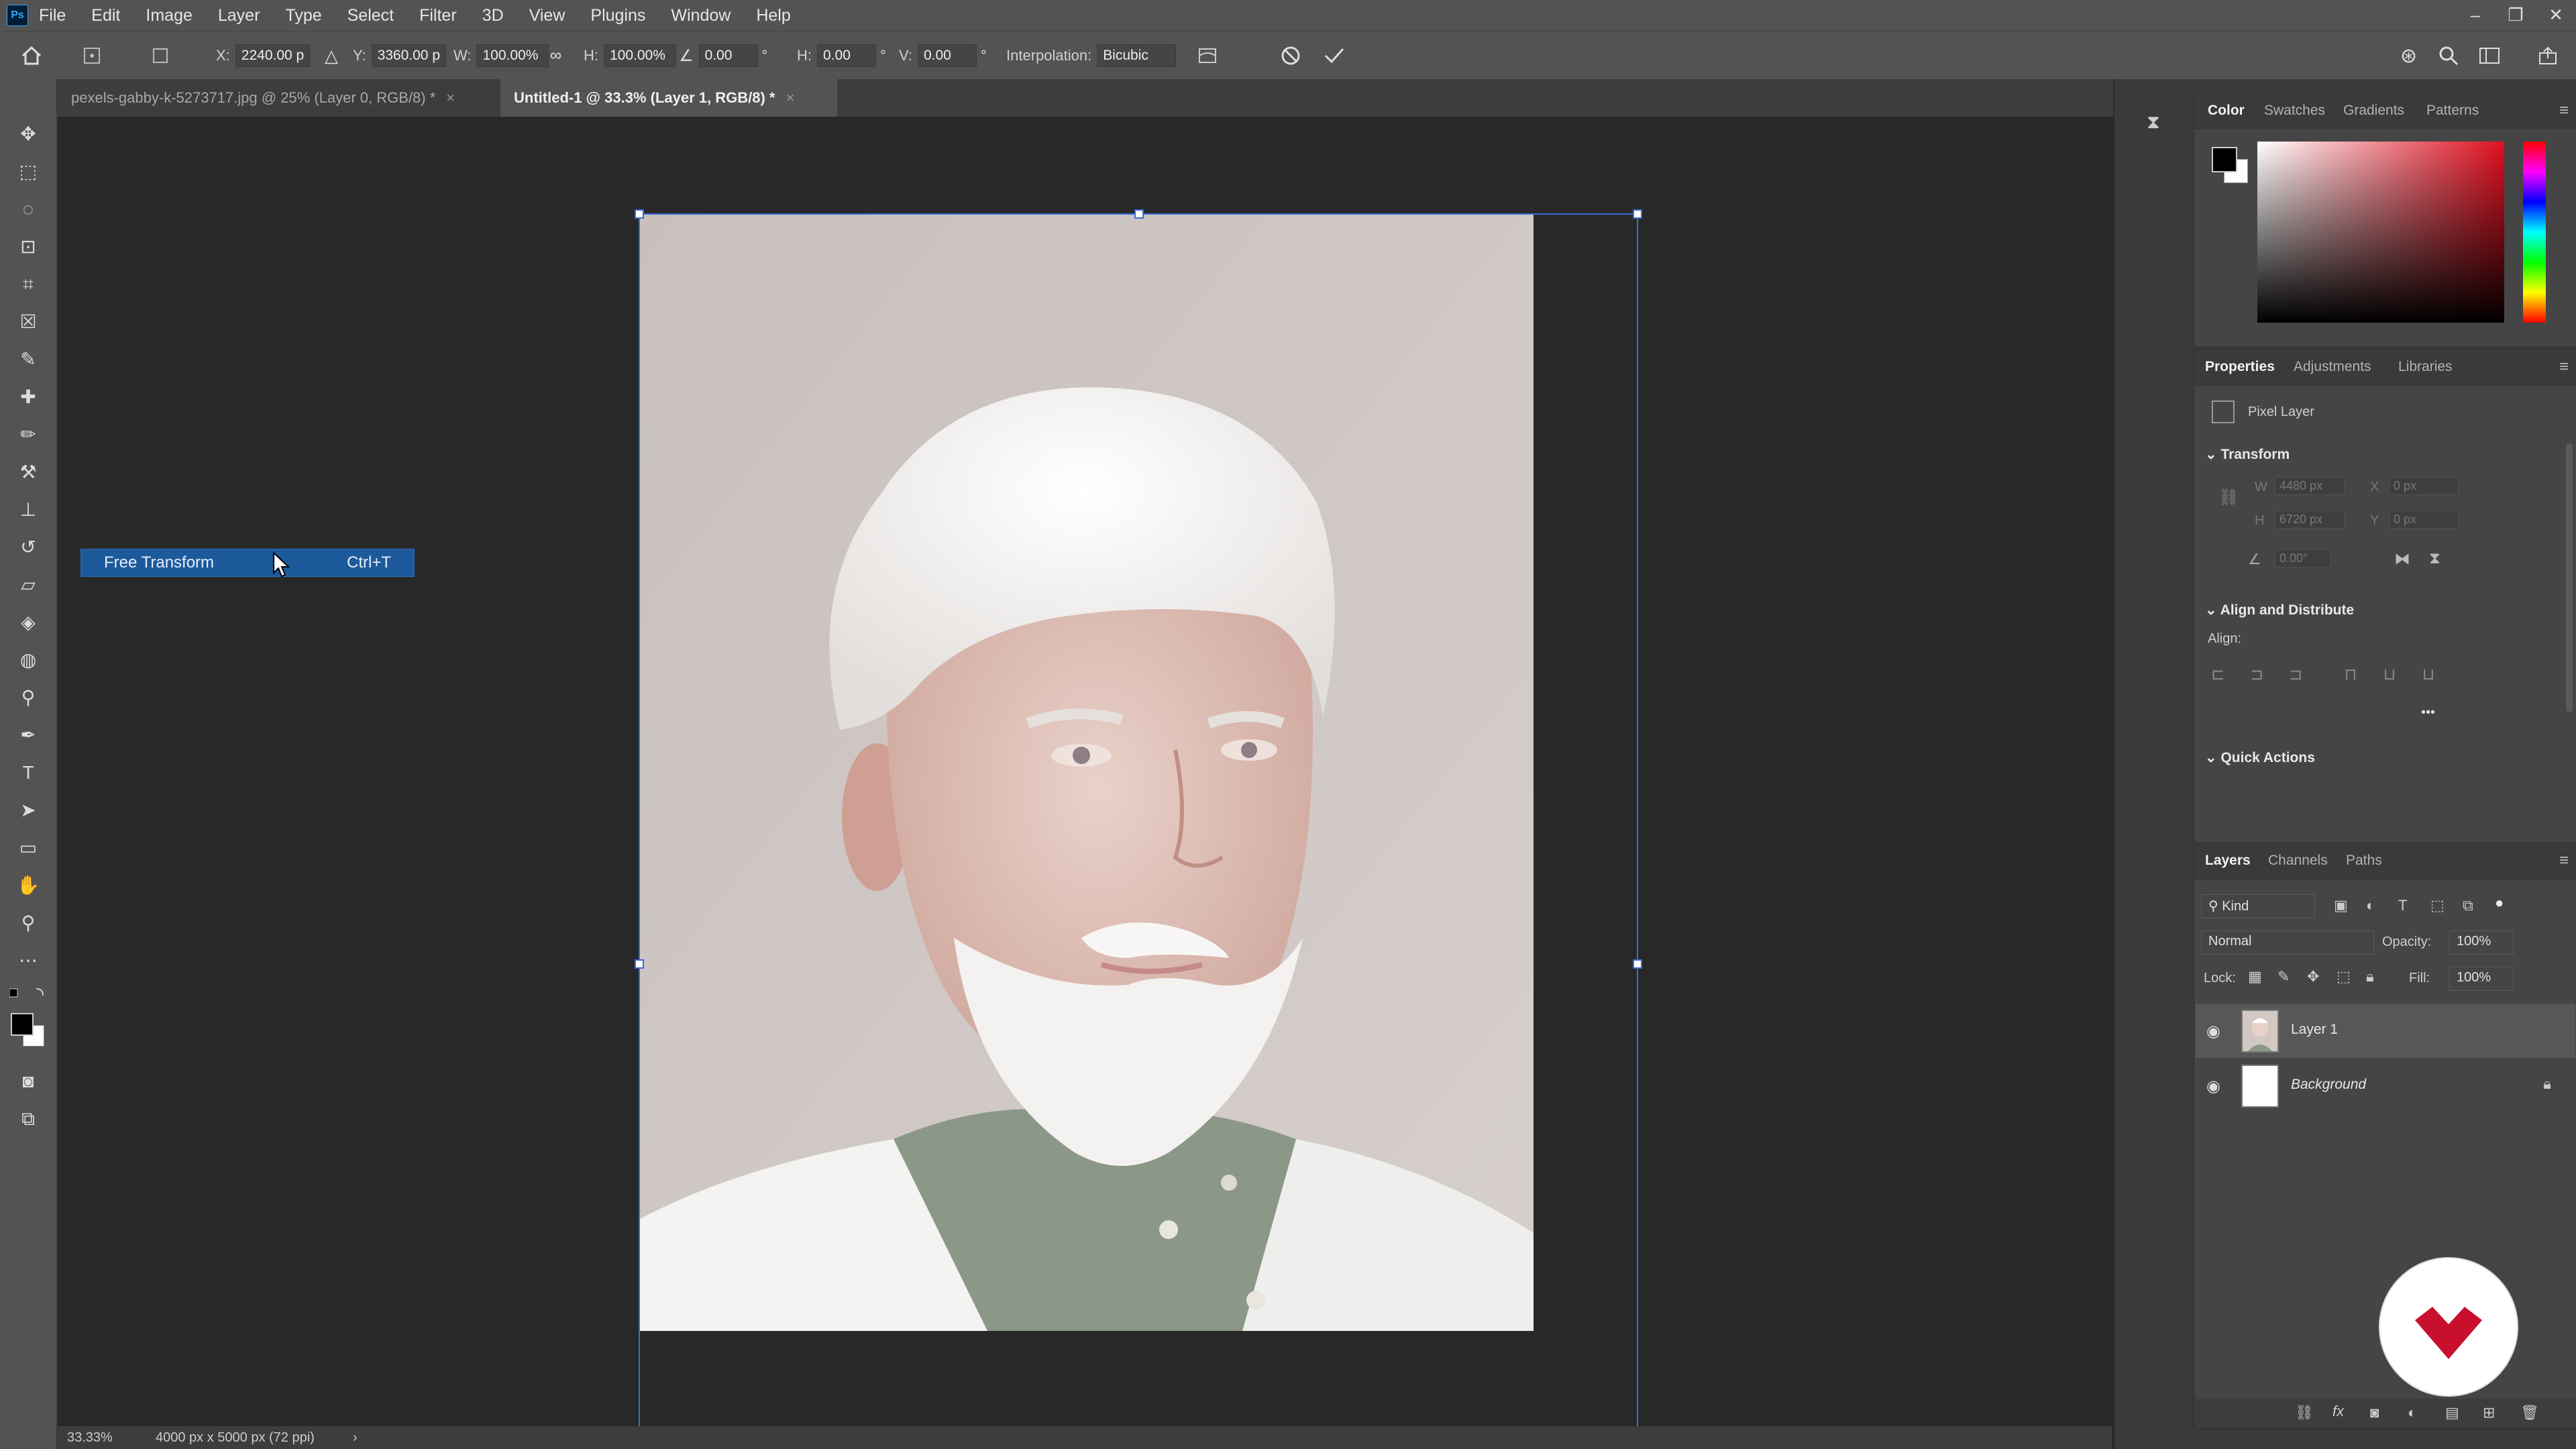 The width and height of the screenshot is (2576, 1449). Describe the element at coordinates (2257, 675) in the screenshot. I see `align-horizontal-center-icon: ⊐` at that location.